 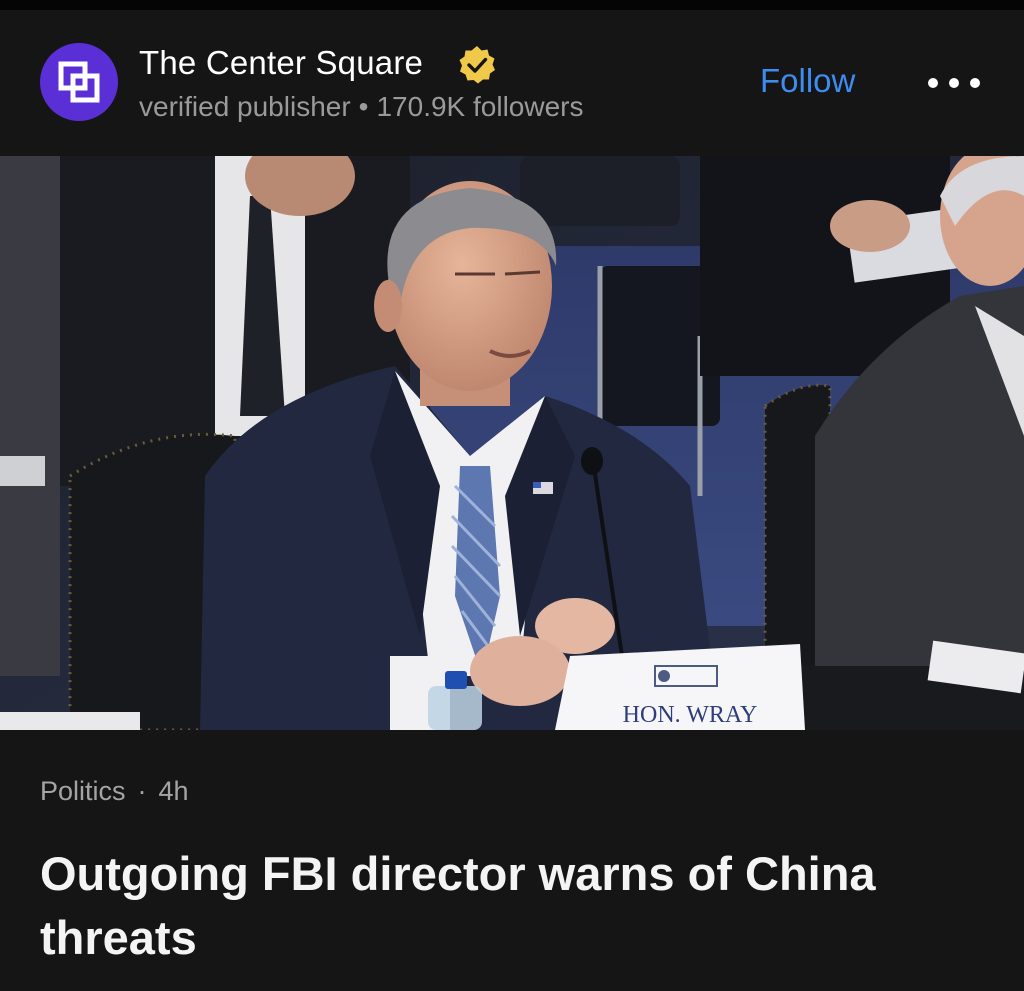 I want to click on publisher-logo-icon, so click(x=79, y=82).